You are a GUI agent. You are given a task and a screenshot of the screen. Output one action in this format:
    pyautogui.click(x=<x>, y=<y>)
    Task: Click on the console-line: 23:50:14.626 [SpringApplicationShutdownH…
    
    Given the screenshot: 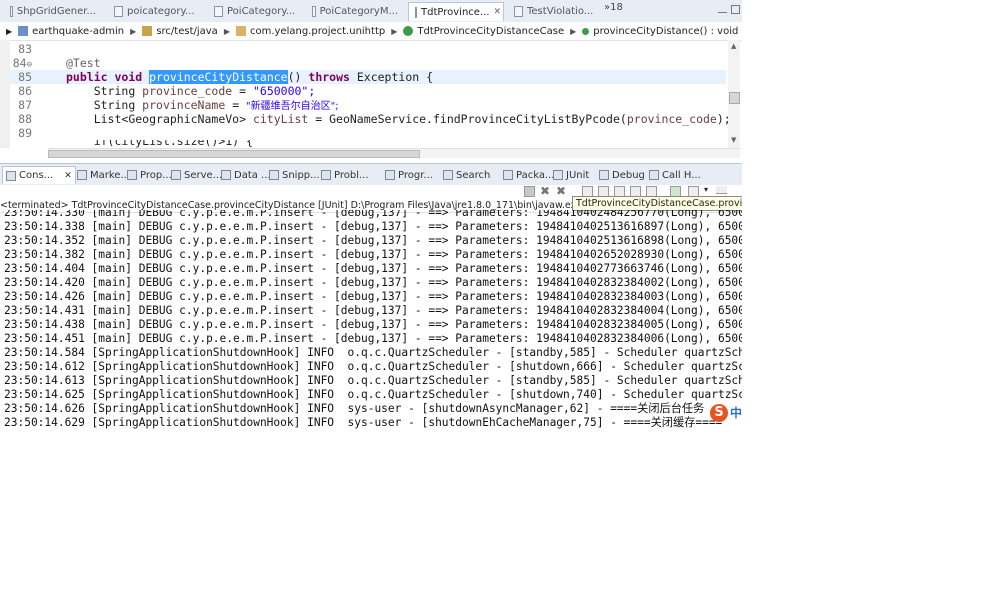 What is the action you would take?
    pyautogui.click(x=354, y=408)
    